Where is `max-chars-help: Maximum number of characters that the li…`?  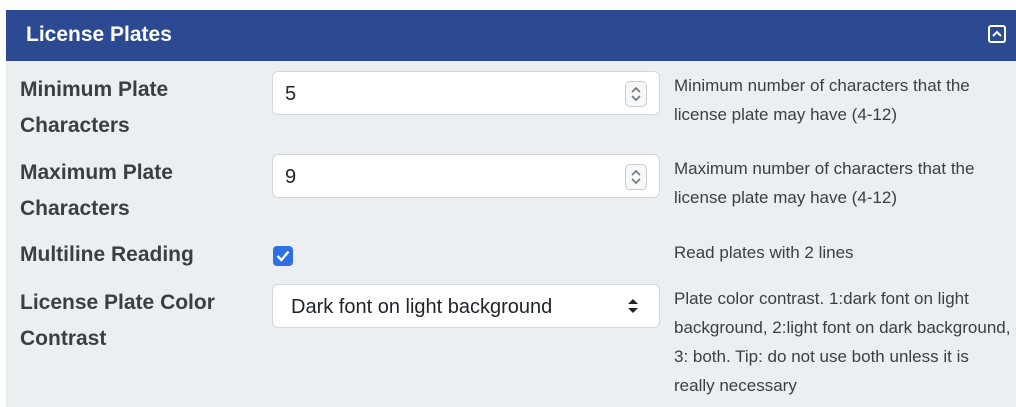 max-chars-help: Maximum number of characters that the li… is located at coordinates (824, 183).